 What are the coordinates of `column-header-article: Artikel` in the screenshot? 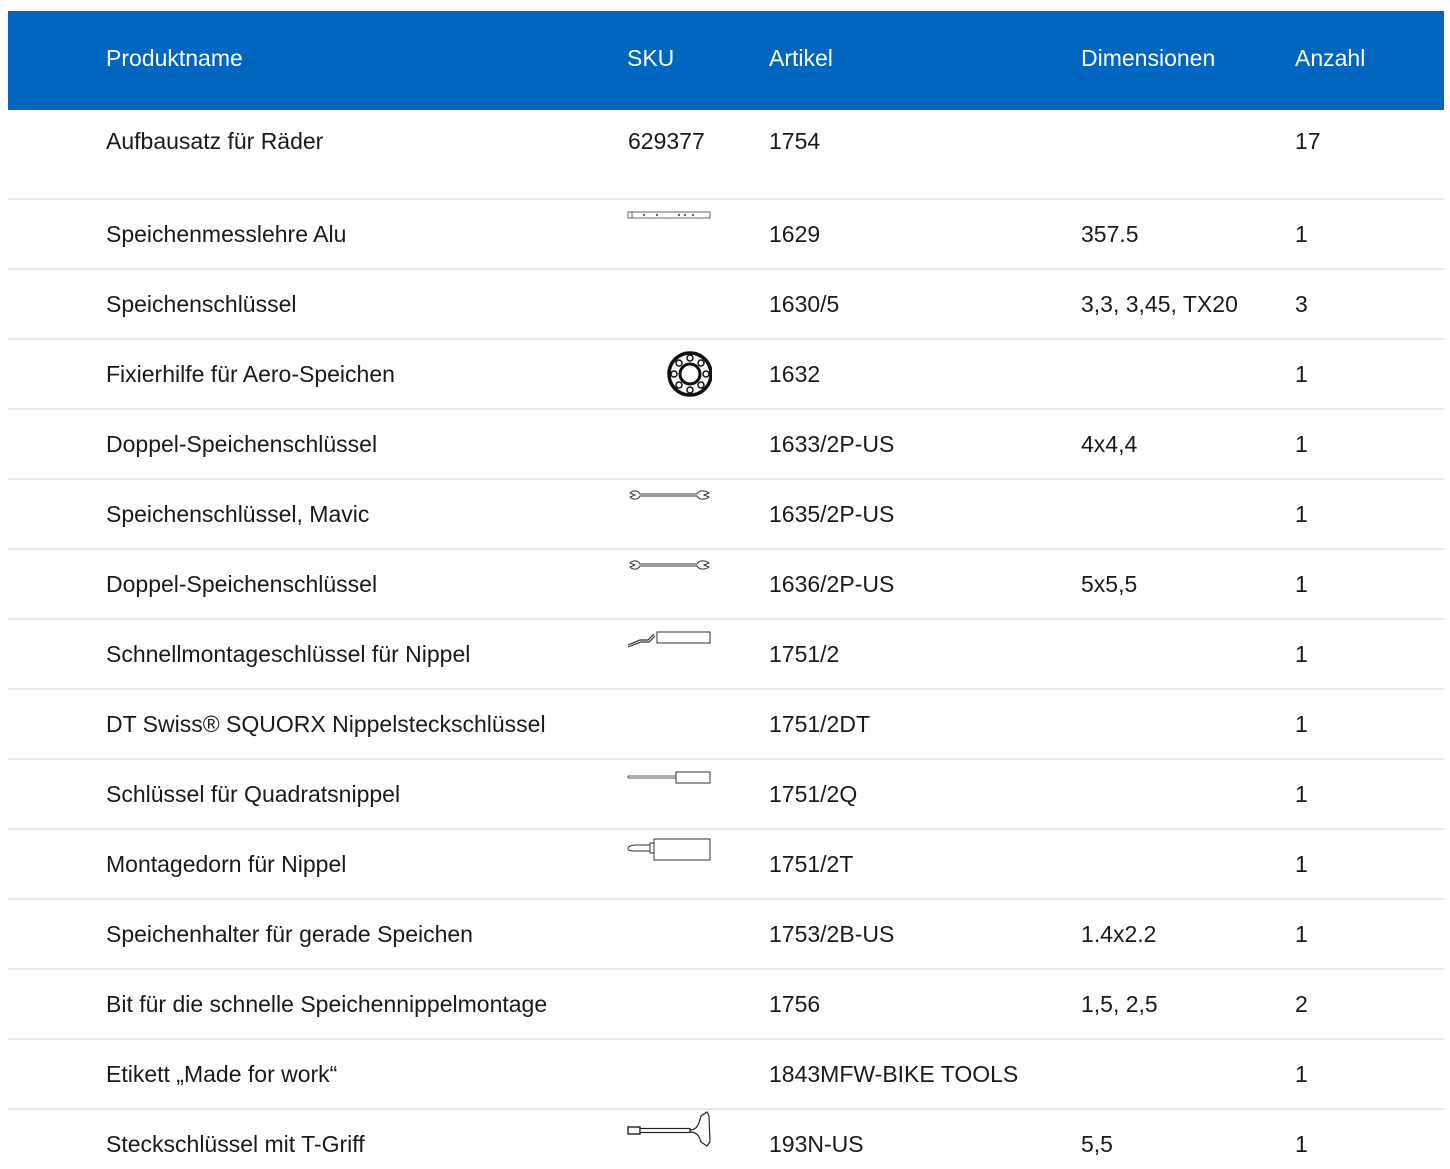 It's located at (801, 58).